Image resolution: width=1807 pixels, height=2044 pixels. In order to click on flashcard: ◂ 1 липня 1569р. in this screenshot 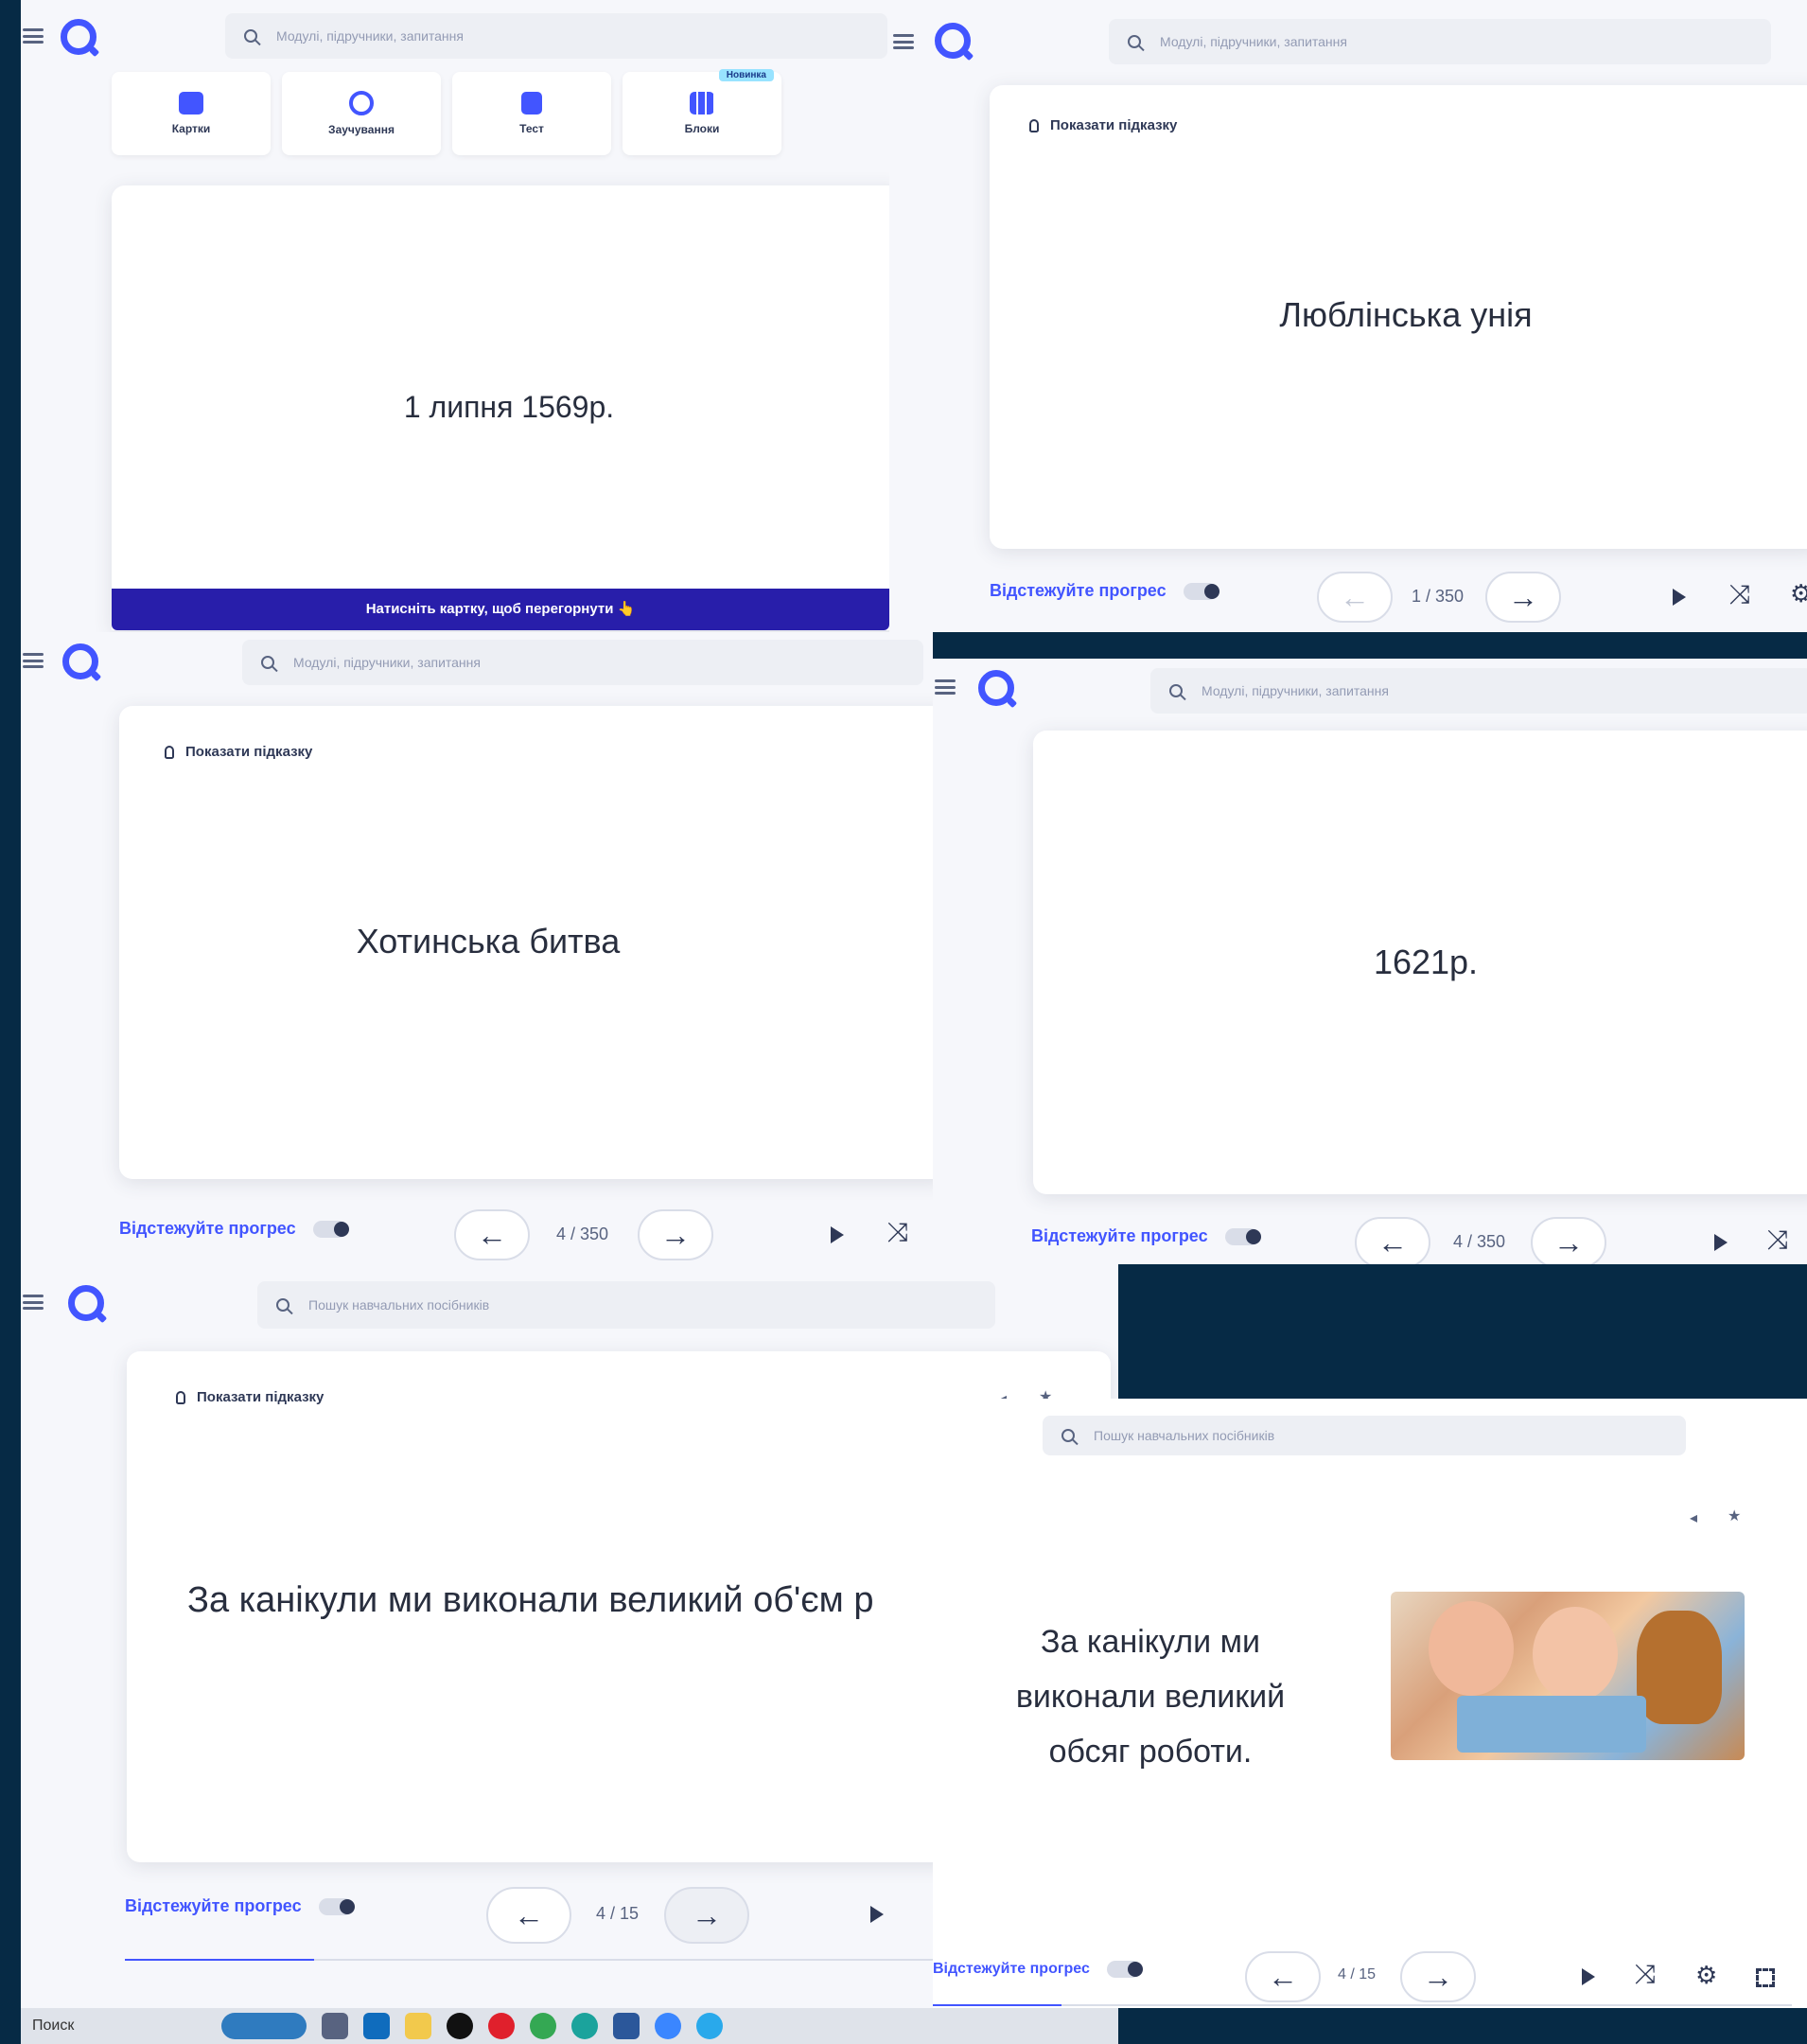, I will do `click(500, 407)`.